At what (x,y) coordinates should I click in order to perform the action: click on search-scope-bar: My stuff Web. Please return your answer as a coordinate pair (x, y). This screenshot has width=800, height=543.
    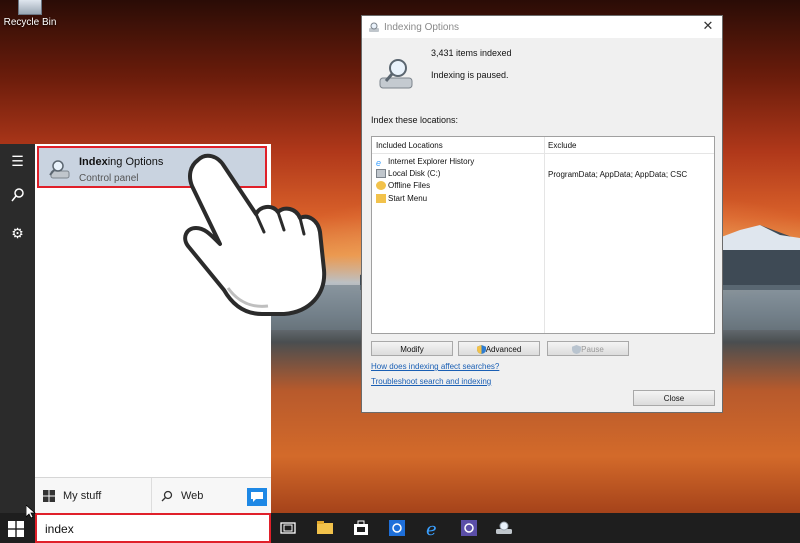
    Looking at the image, I should click on (153, 495).